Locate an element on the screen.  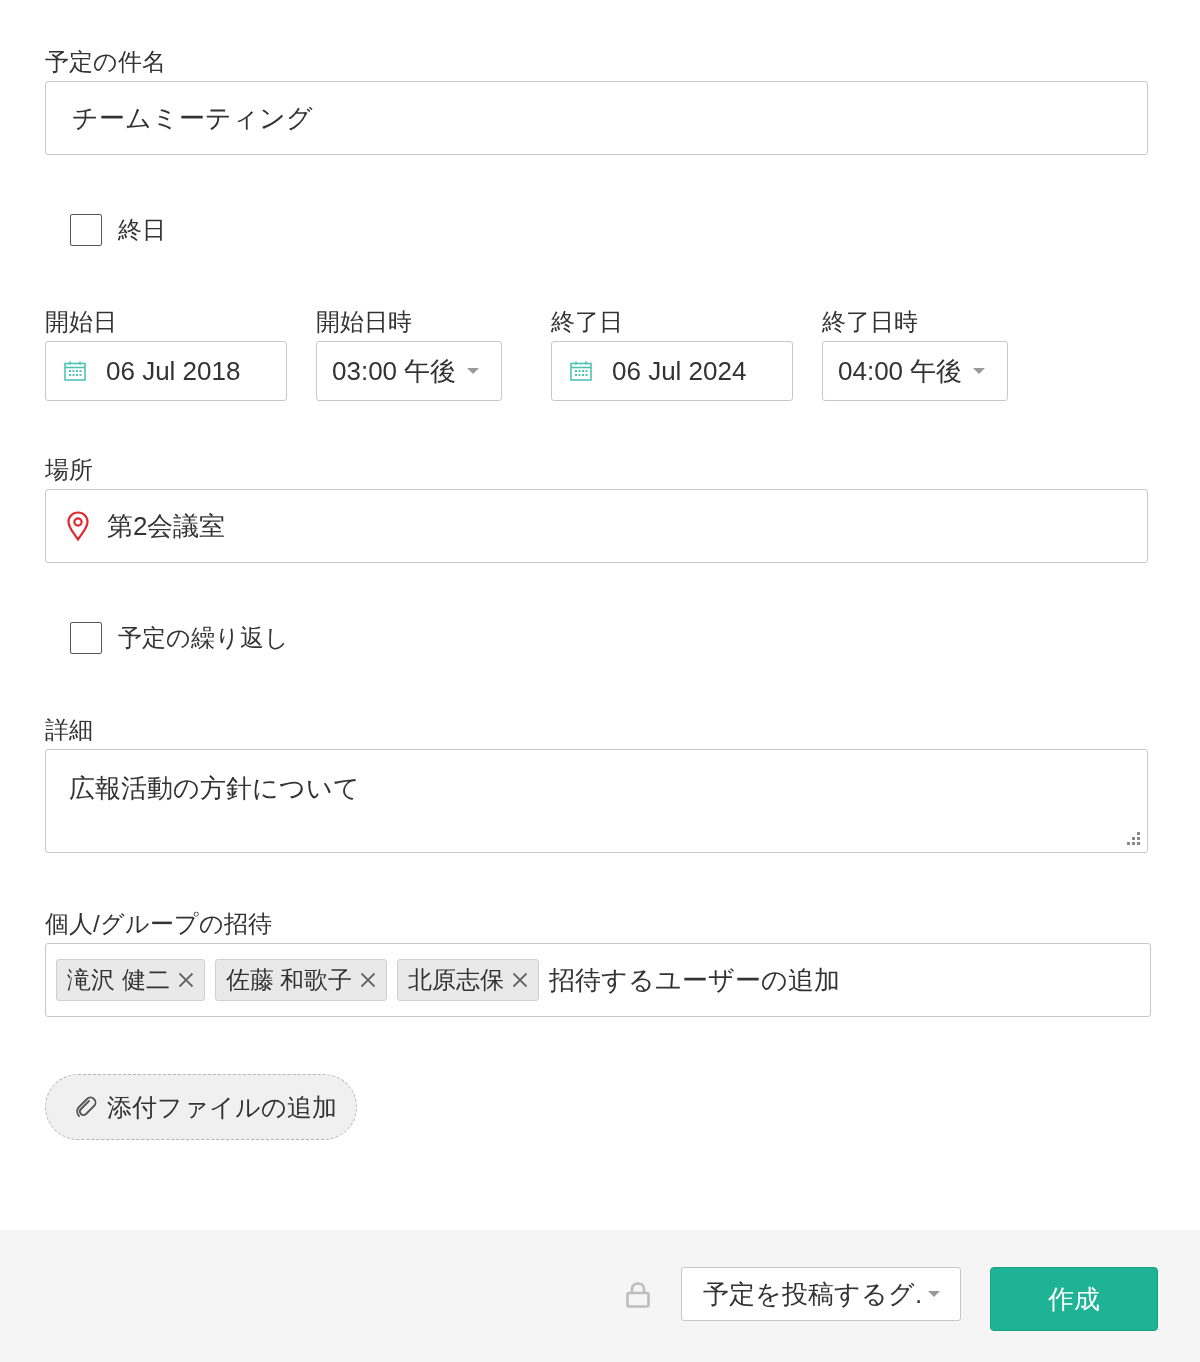
time-select: 04:00 午後 is located at coordinates (915, 371).